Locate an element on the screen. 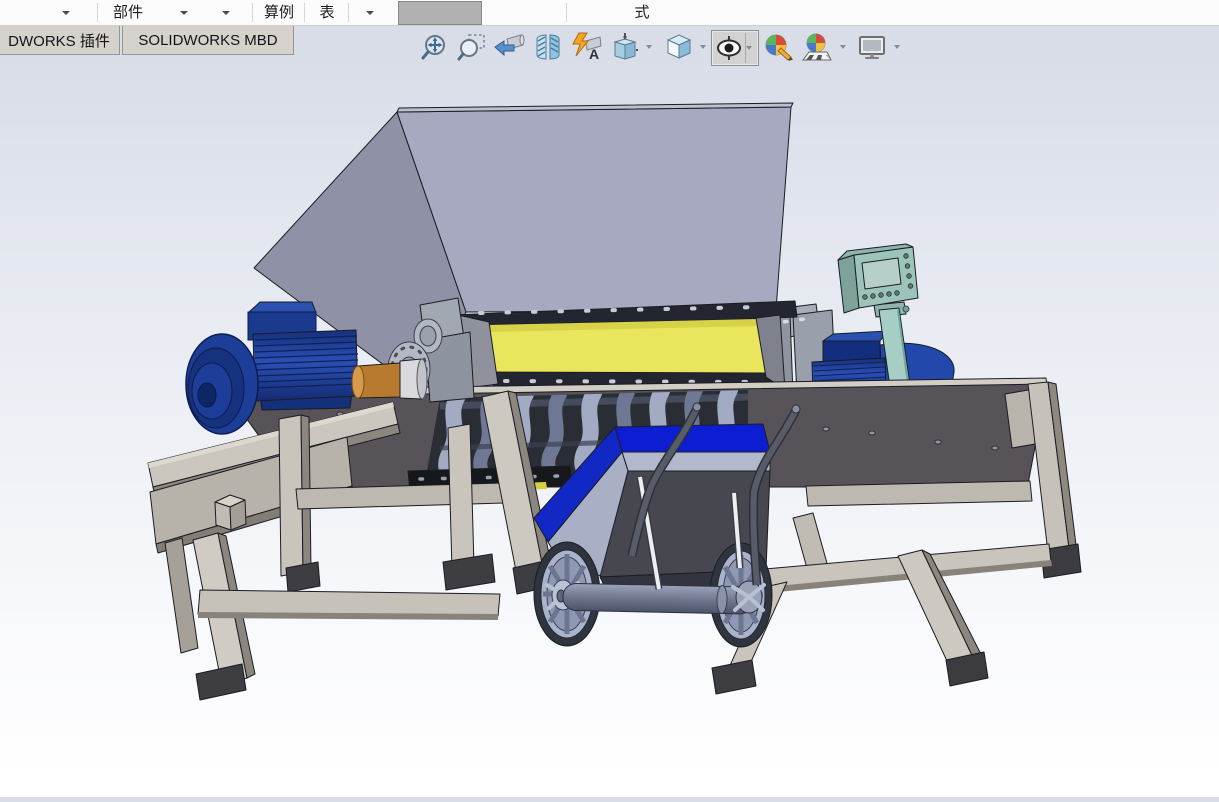 Image resolution: width=1219 pixels, height=802 pixels. menu-item-expression: 式 is located at coordinates (642, 12).